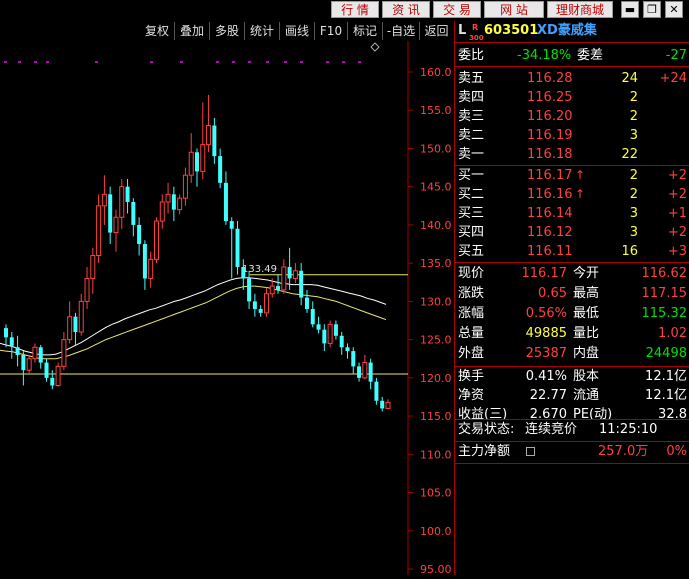 This screenshot has height=579, width=689. Describe the element at coordinates (572, 396) in the screenshot. I see `stat2-row: 净资 22.77 流通 12.1亿` at that location.